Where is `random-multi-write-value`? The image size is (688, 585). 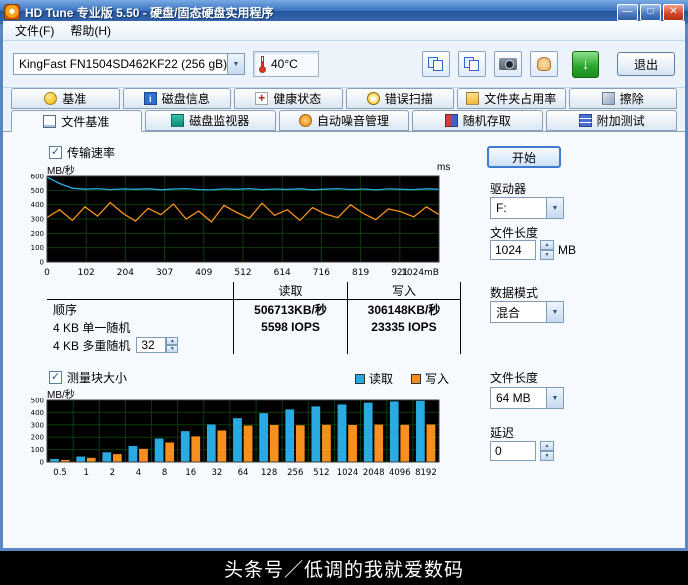 random-multi-write-value is located at coordinates (404, 345).